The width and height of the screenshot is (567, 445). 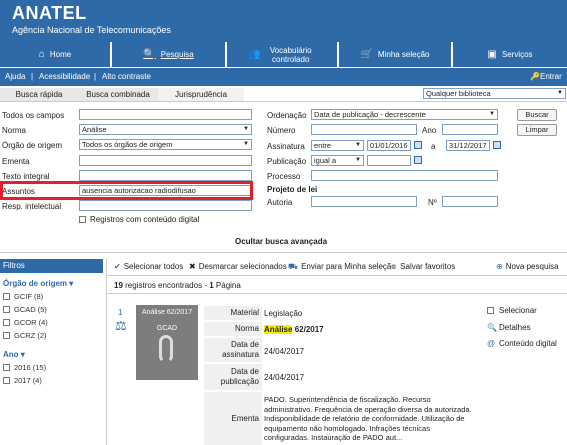 What do you see at coordinates (395, 54) in the screenshot?
I see `nav-minha-selecao: 🛒 Minha seleção` at bounding box center [395, 54].